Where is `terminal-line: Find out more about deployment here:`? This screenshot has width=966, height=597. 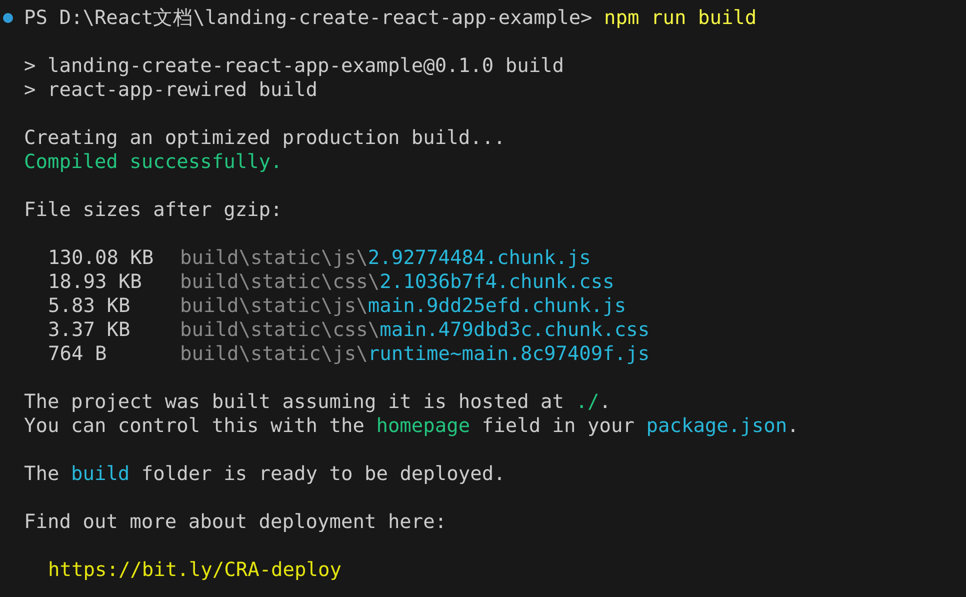 terminal-line: Find out more about deployment here: is located at coordinates (235, 522).